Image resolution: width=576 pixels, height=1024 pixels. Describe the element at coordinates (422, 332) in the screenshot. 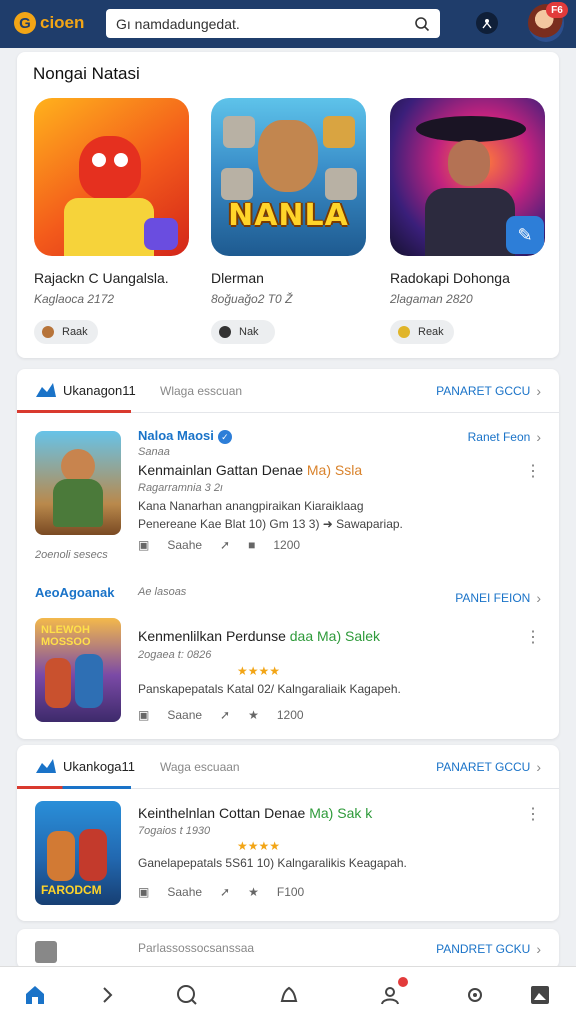

I see `game-play-button: Reak` at that location.